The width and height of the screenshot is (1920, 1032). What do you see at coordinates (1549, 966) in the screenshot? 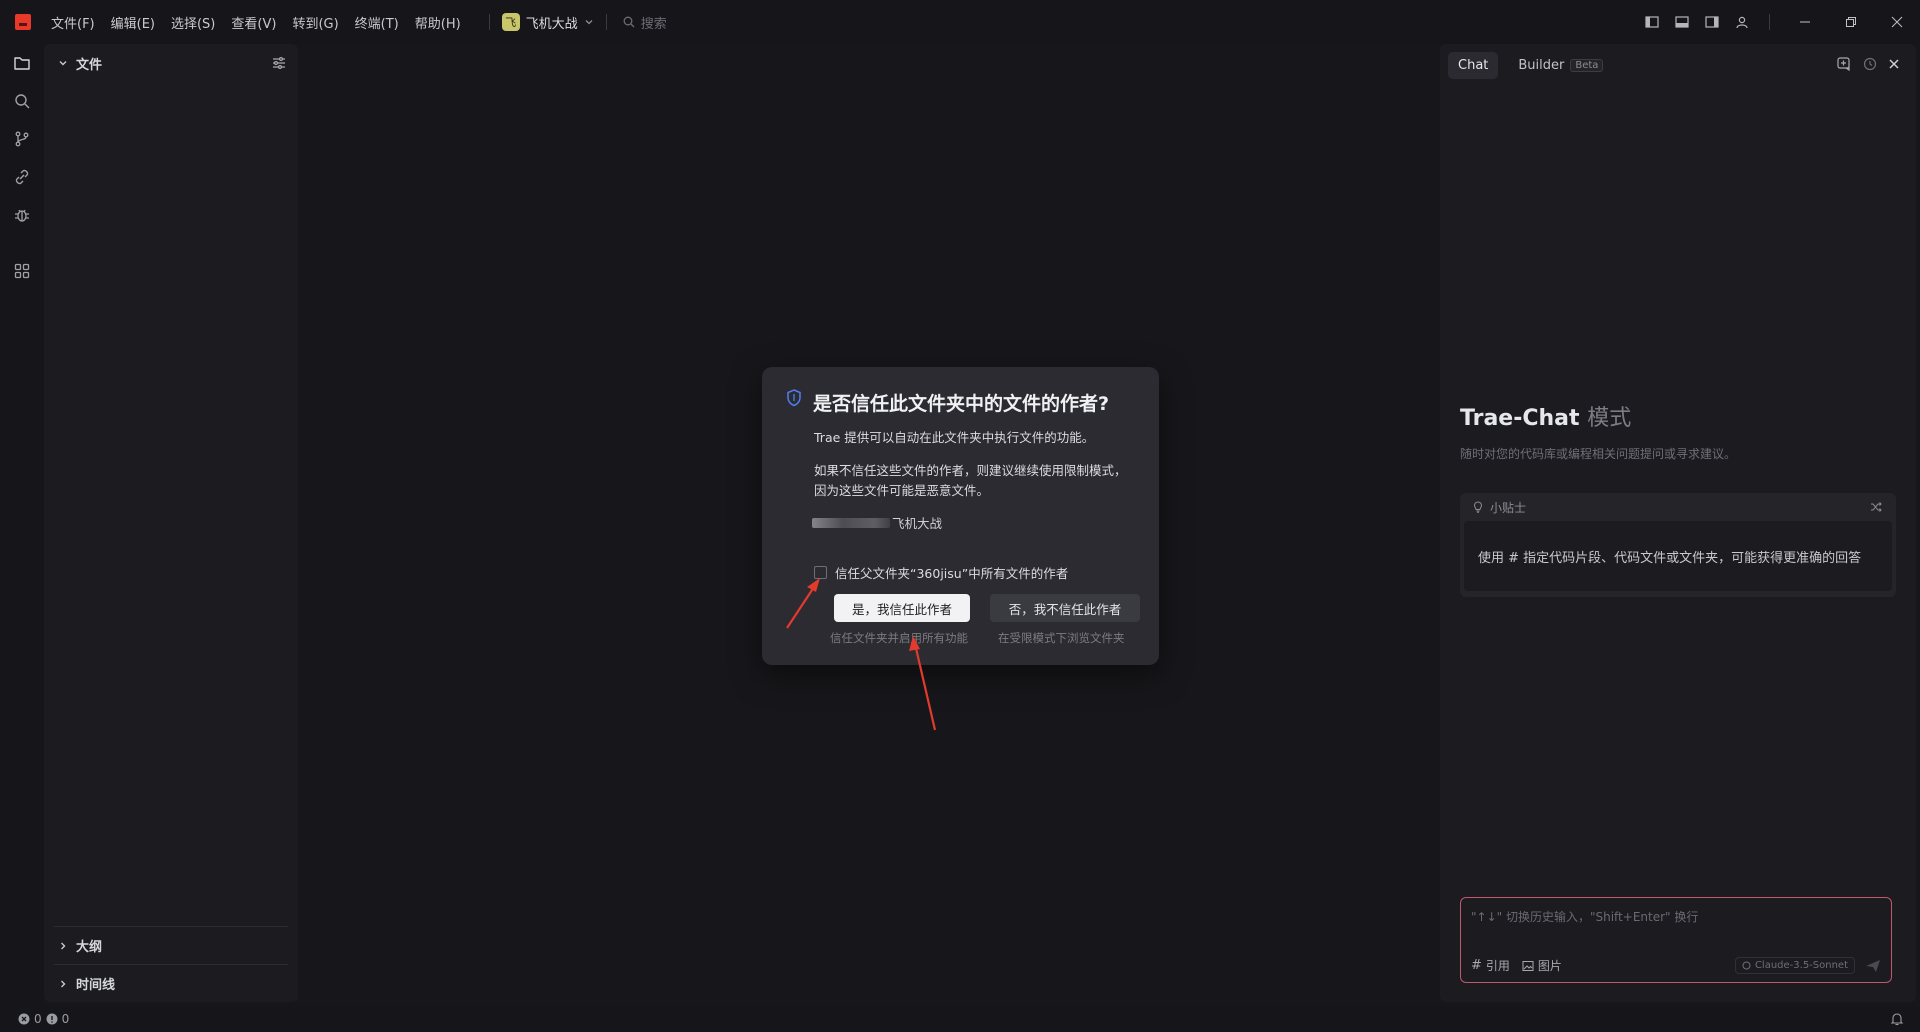
I see `image-label: 图片` at bounding box center [1549, 966].